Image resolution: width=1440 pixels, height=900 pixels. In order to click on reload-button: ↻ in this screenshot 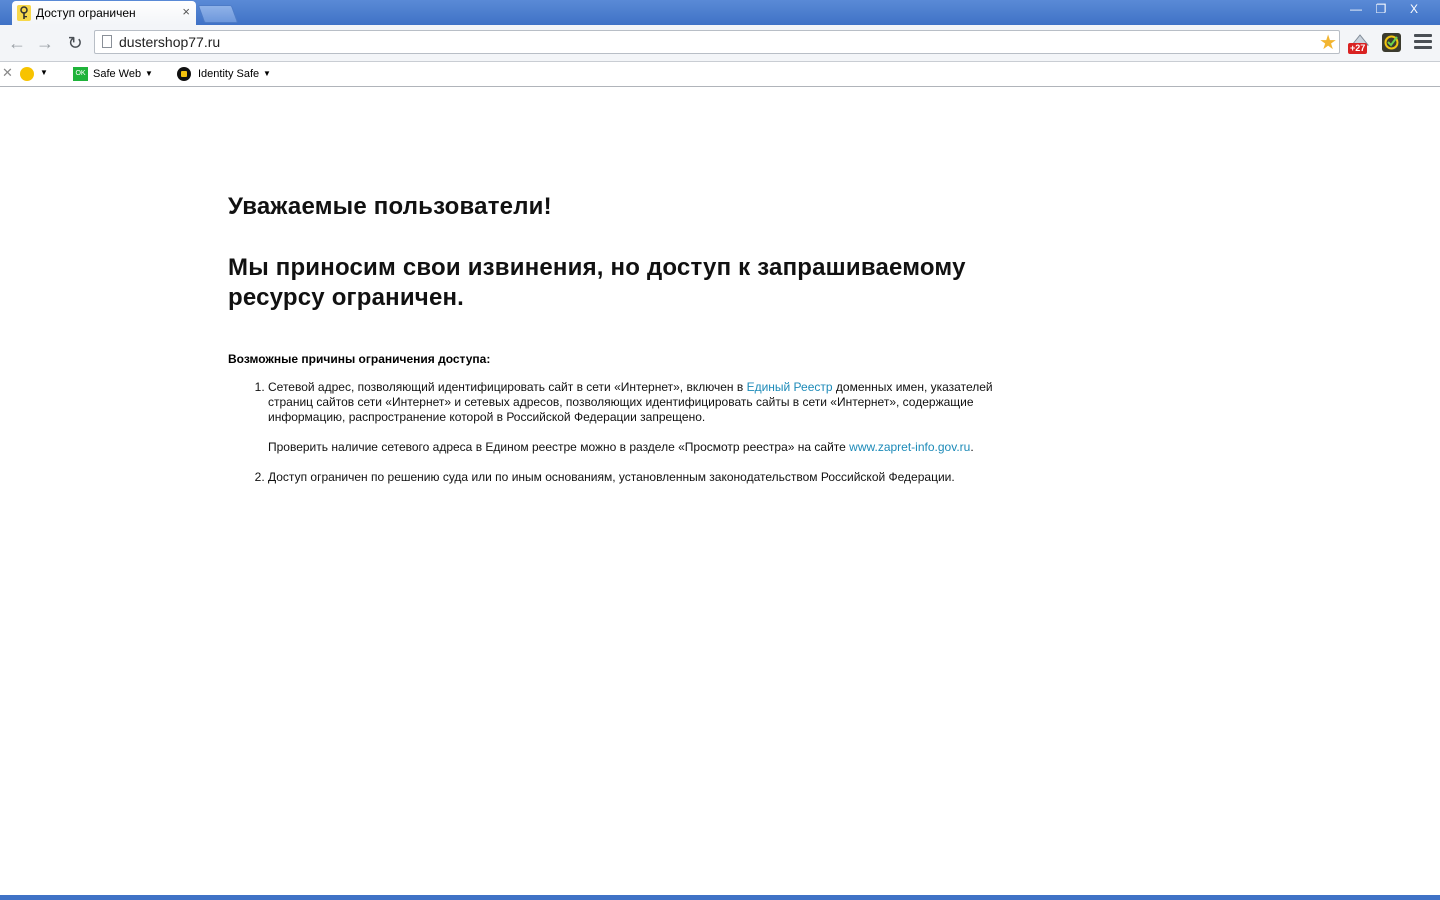, I will do `click(75, 43)`.